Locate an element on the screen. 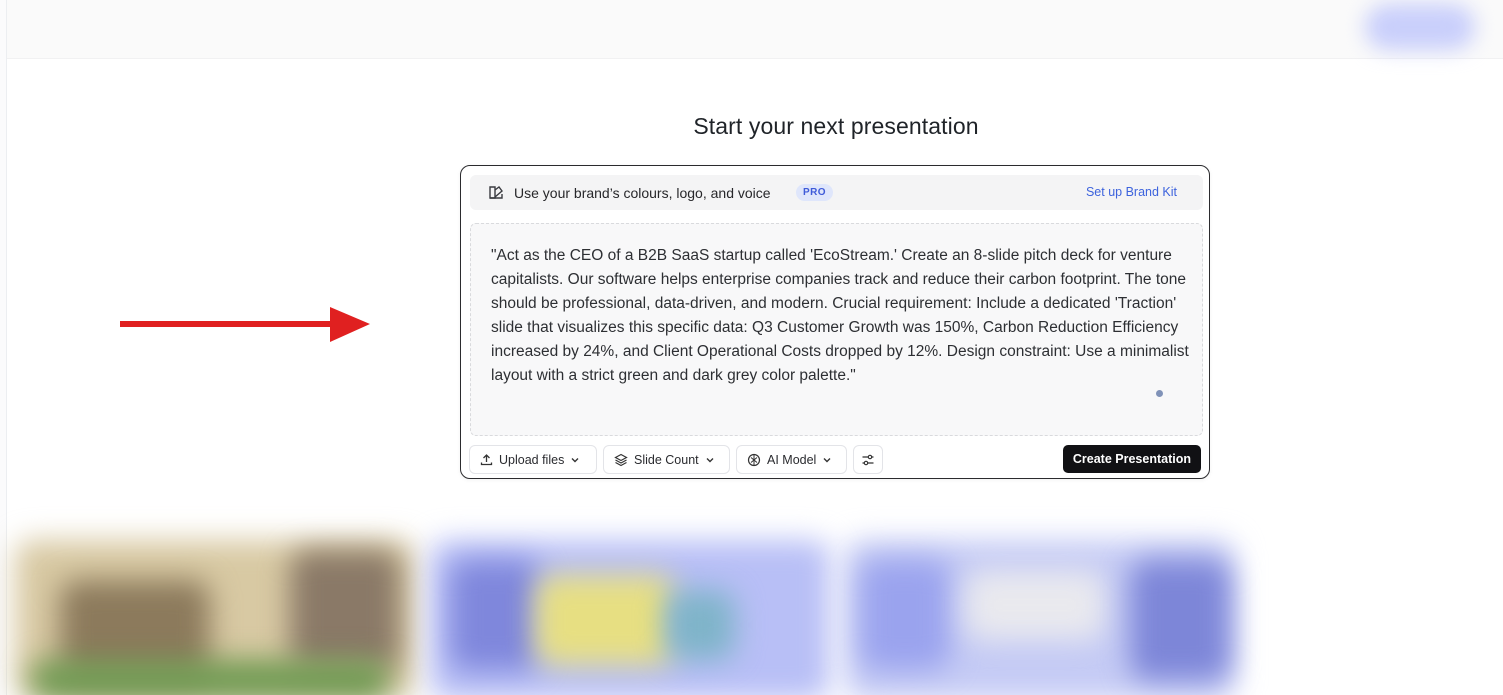  page-title: Start your next presentation is located at coordinates (836, 126).